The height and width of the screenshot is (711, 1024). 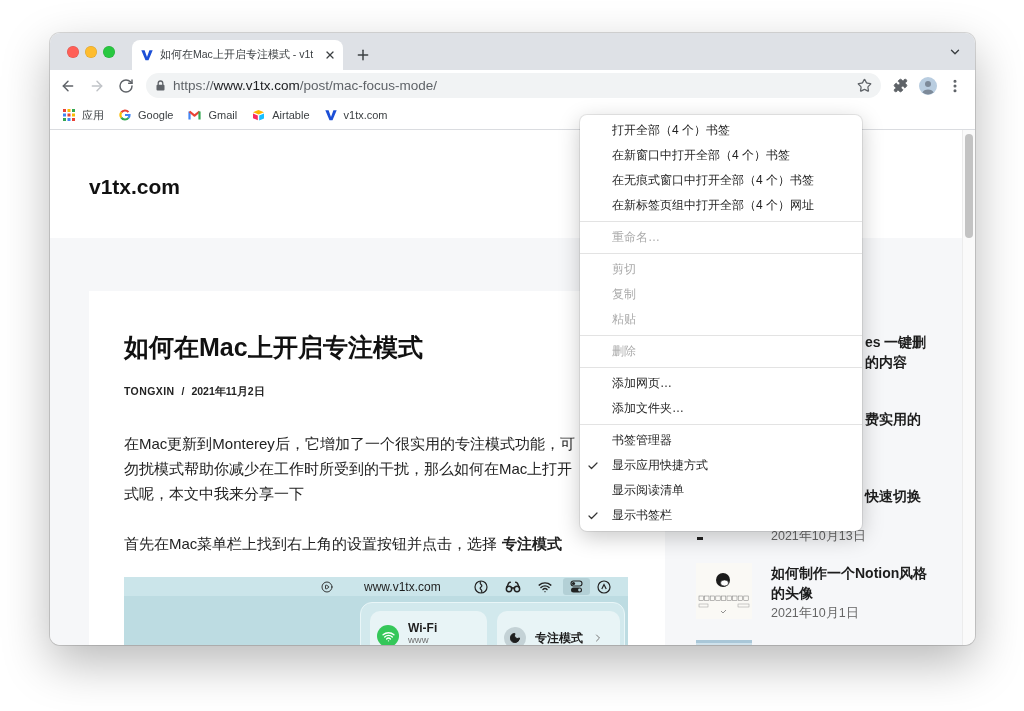 What do you see at coordinates (402, 586) in the screenshot?
I see `menu-bar-title: www.v1tx.com` at bounding box center [402, 586].